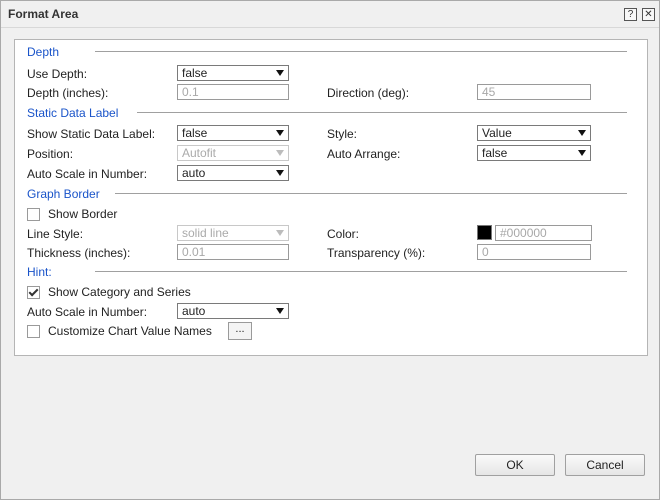 The height and width of the screenshot is (500, 660). I want to click on customize-names-label: Customize Chart Value Names, so click(130, 331).